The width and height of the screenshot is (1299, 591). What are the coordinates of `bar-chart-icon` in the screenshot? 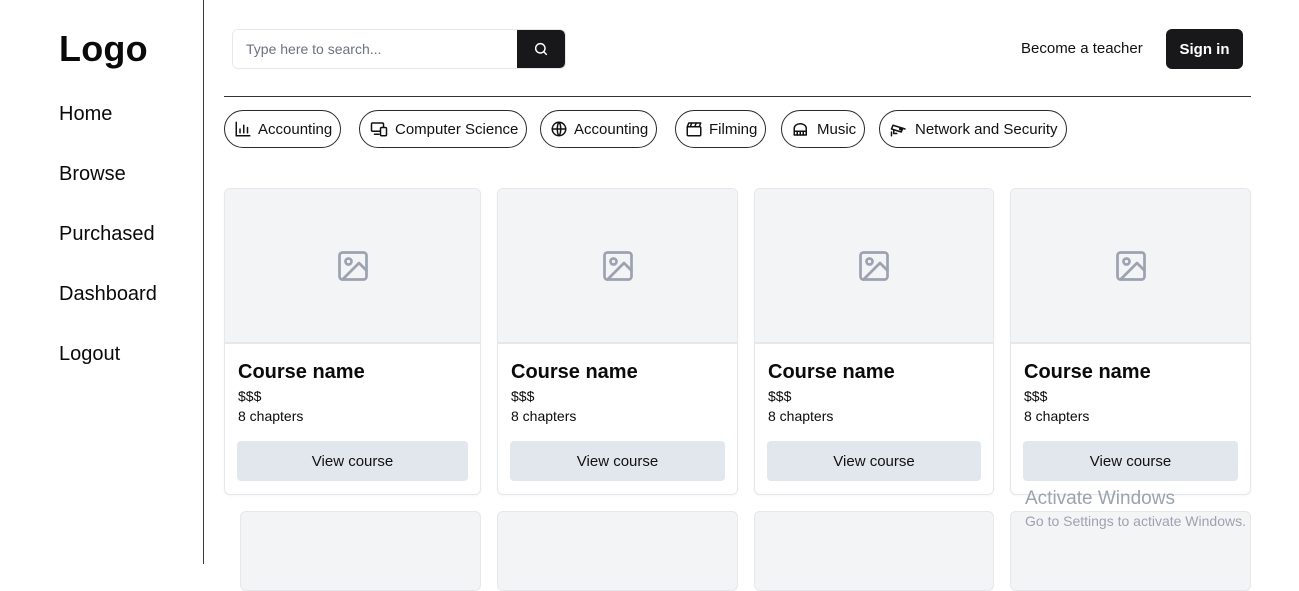 It's located at (243, 129).